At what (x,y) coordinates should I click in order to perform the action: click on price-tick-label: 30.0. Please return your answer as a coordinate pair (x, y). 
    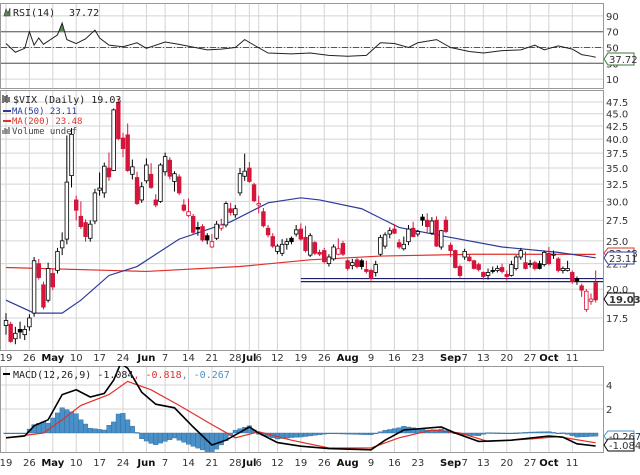
    Looking at the image, I should click on (617, 202).